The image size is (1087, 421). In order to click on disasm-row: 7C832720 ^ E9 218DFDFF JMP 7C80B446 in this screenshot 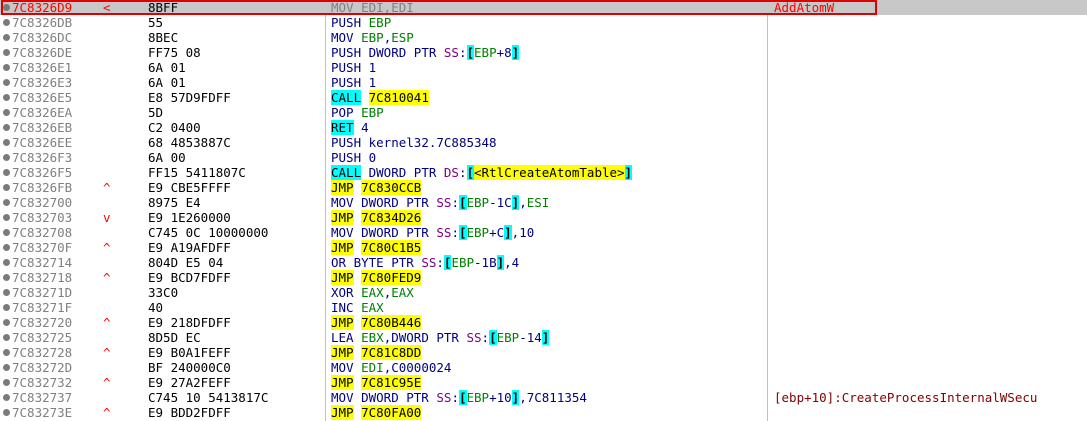, I will do `click(543, 322)`.